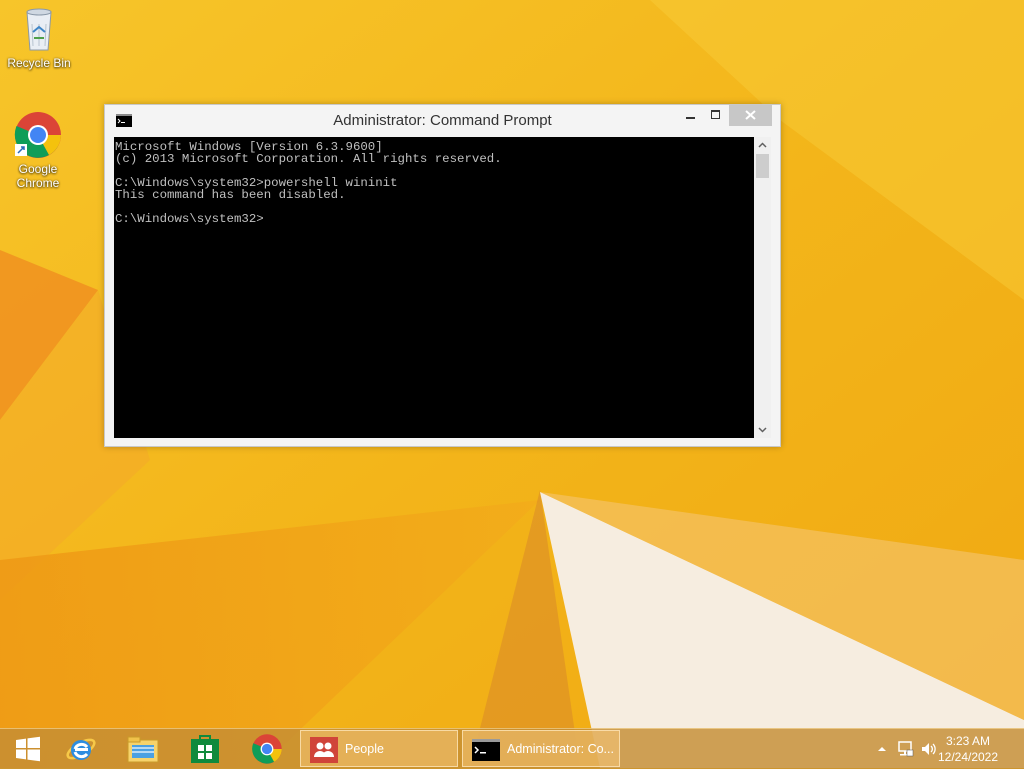 This screenshot has width=1024, height=769. I want to click on minimize-button, so click(690, 115).